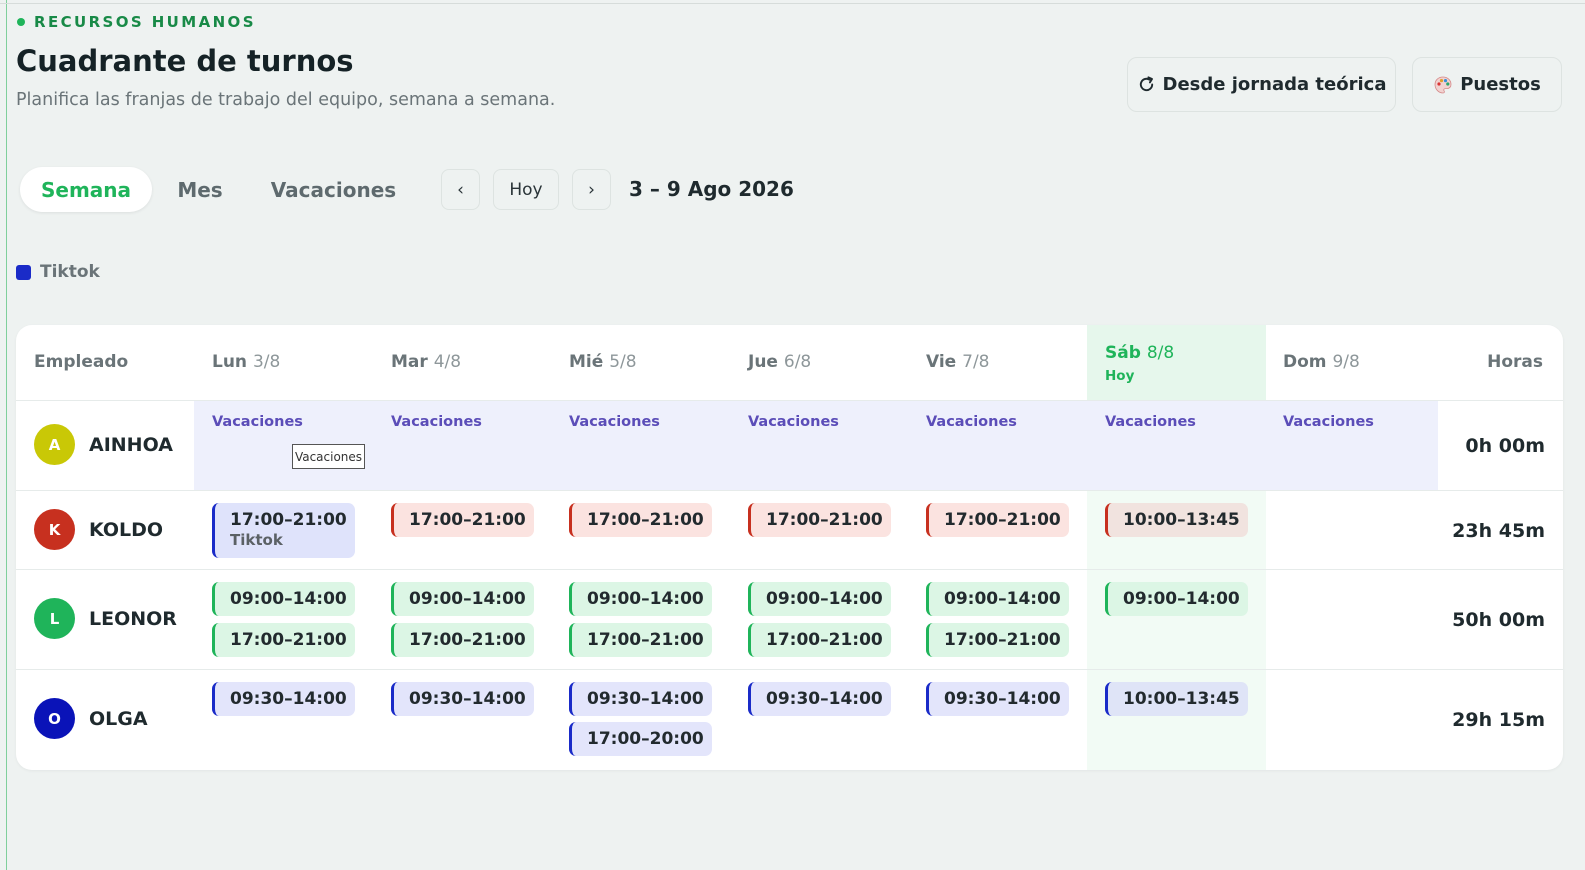 This screenshot has height=870, width=1585. I want to click on vacation-label-sat: Vacaciones, so click(1150, 422).